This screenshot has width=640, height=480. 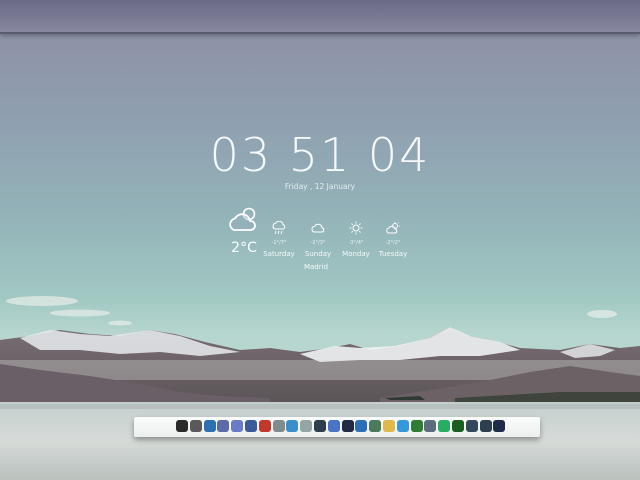 I want to click on clock-time: 03 51 04, so click(x=320, y=155).